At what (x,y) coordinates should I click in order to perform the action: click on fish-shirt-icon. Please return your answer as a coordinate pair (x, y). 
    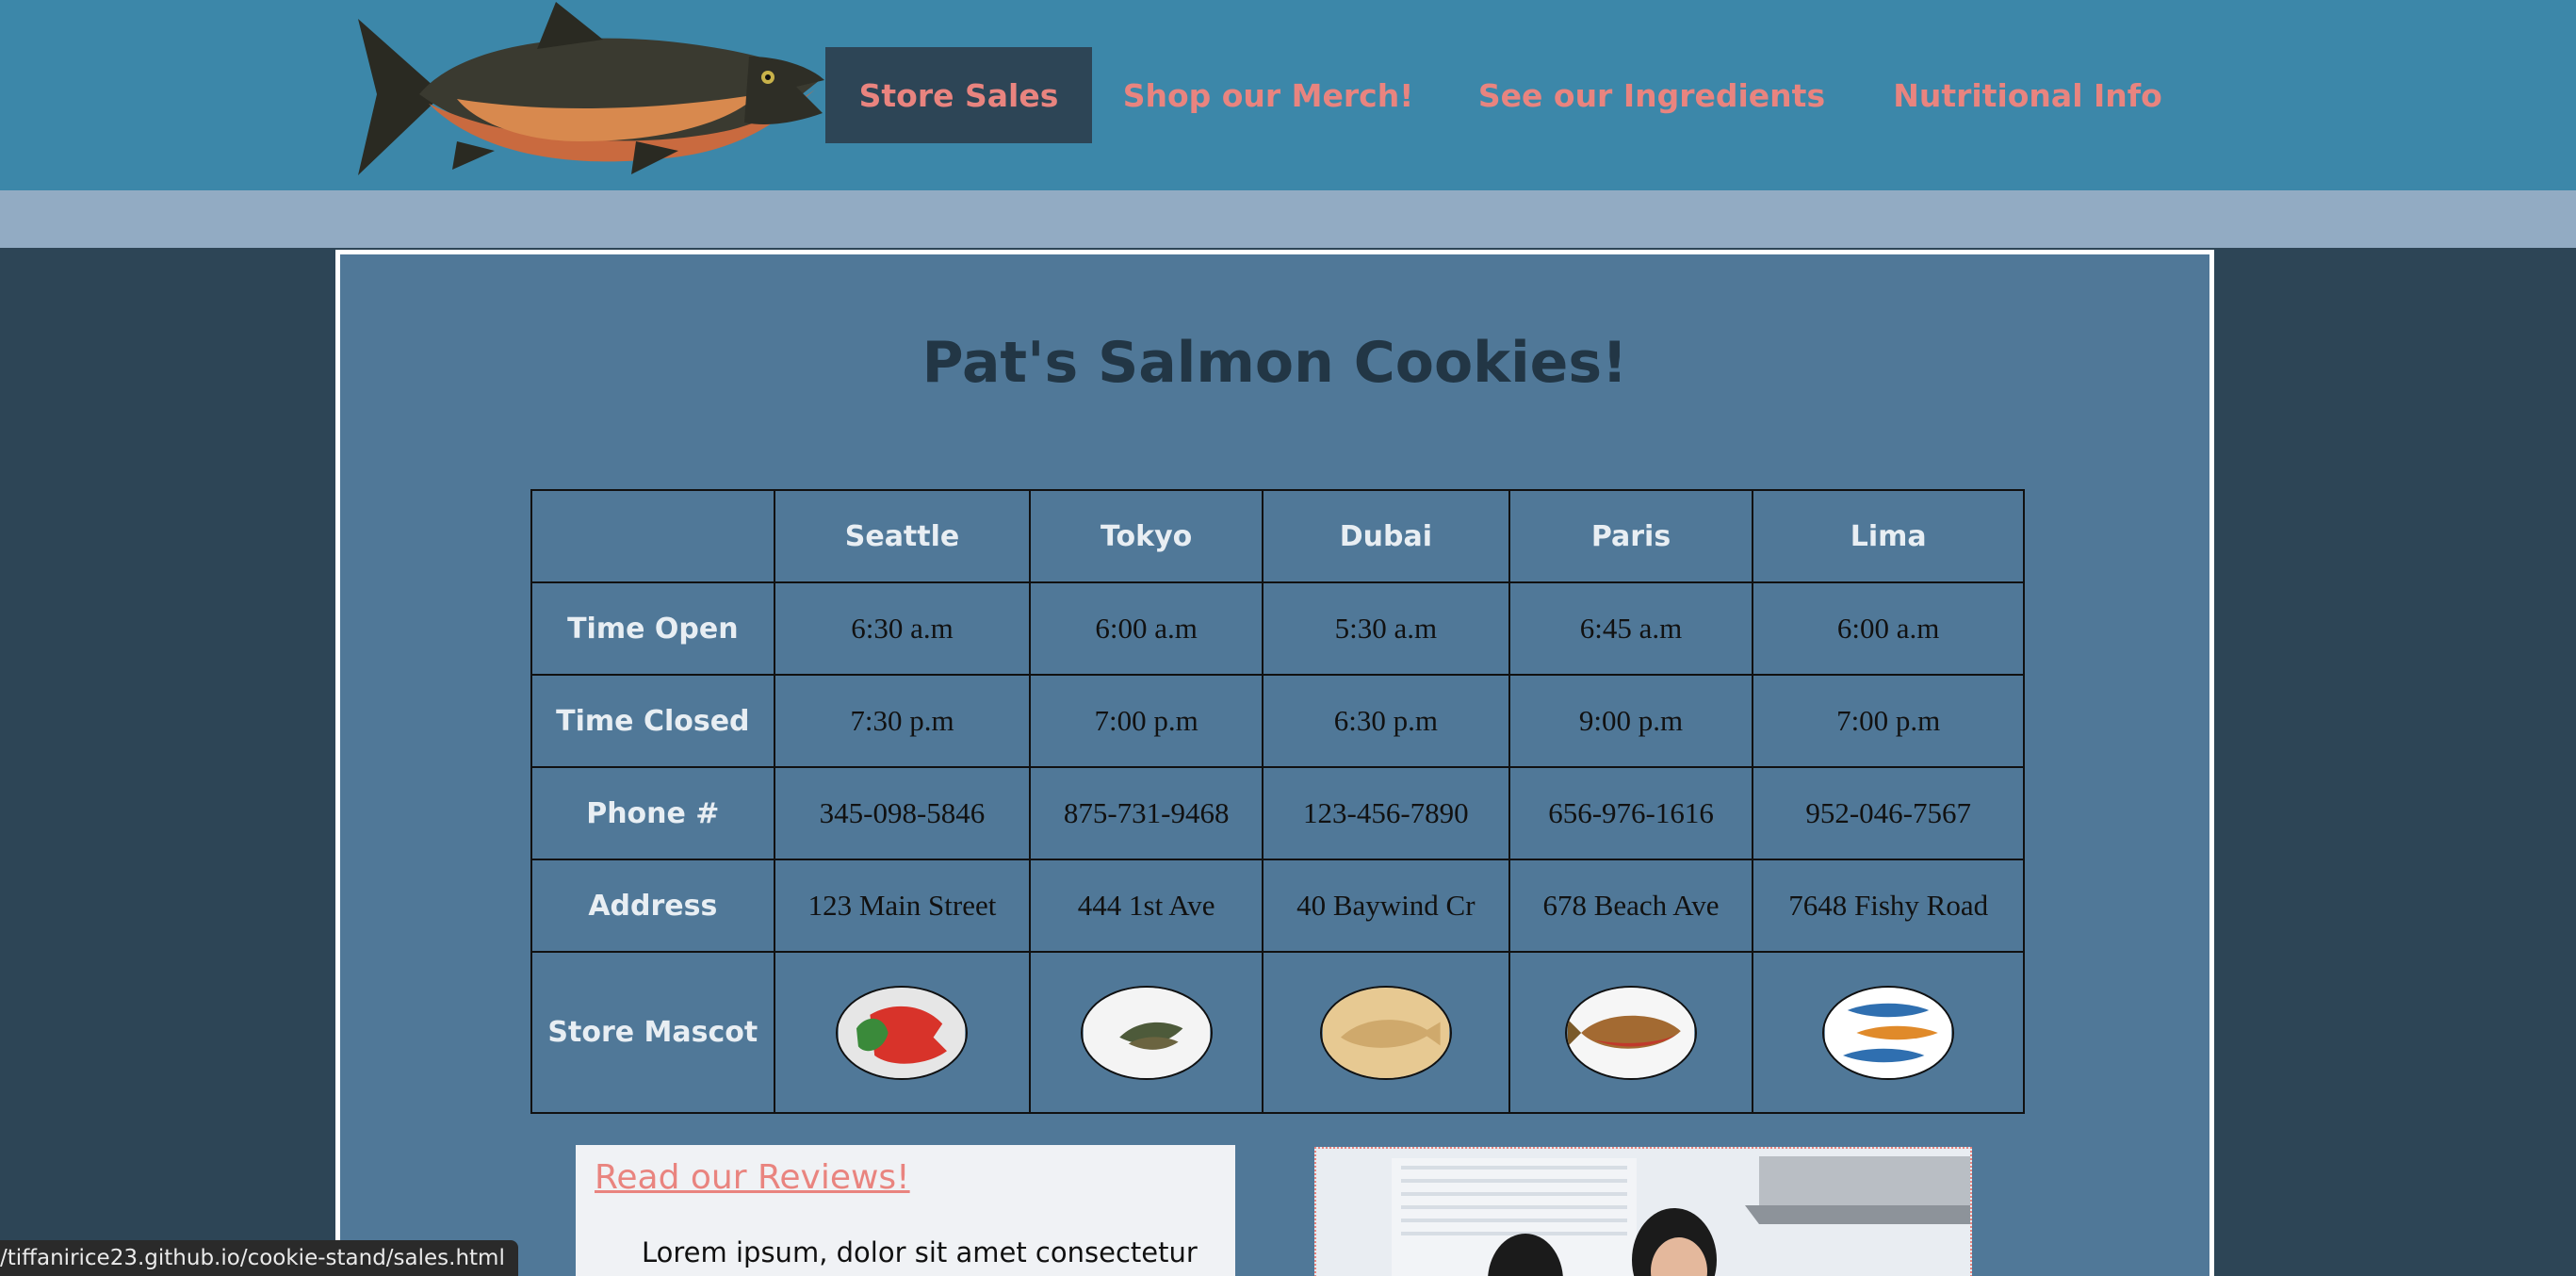
    Looking at the image, I should click on (1146, 1032).